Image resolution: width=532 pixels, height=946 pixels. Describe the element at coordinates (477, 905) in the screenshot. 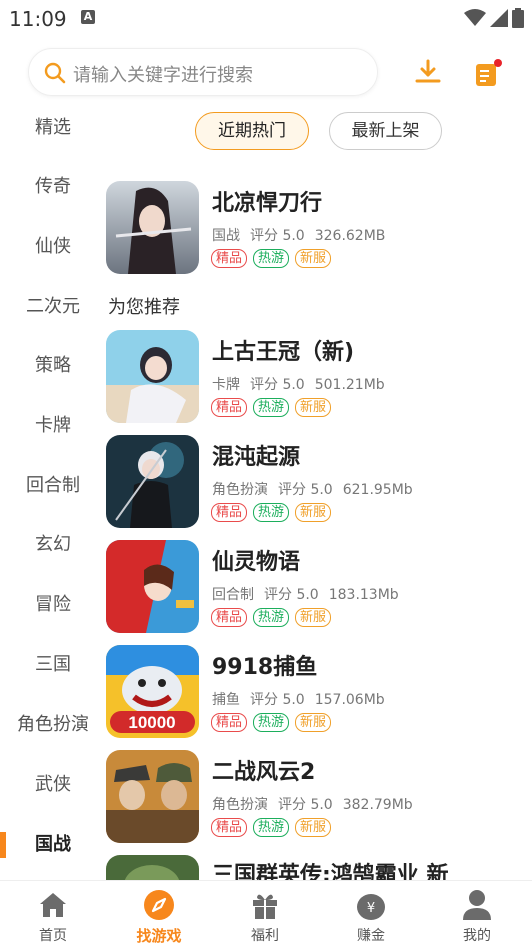

I see `user-icon` at that location.